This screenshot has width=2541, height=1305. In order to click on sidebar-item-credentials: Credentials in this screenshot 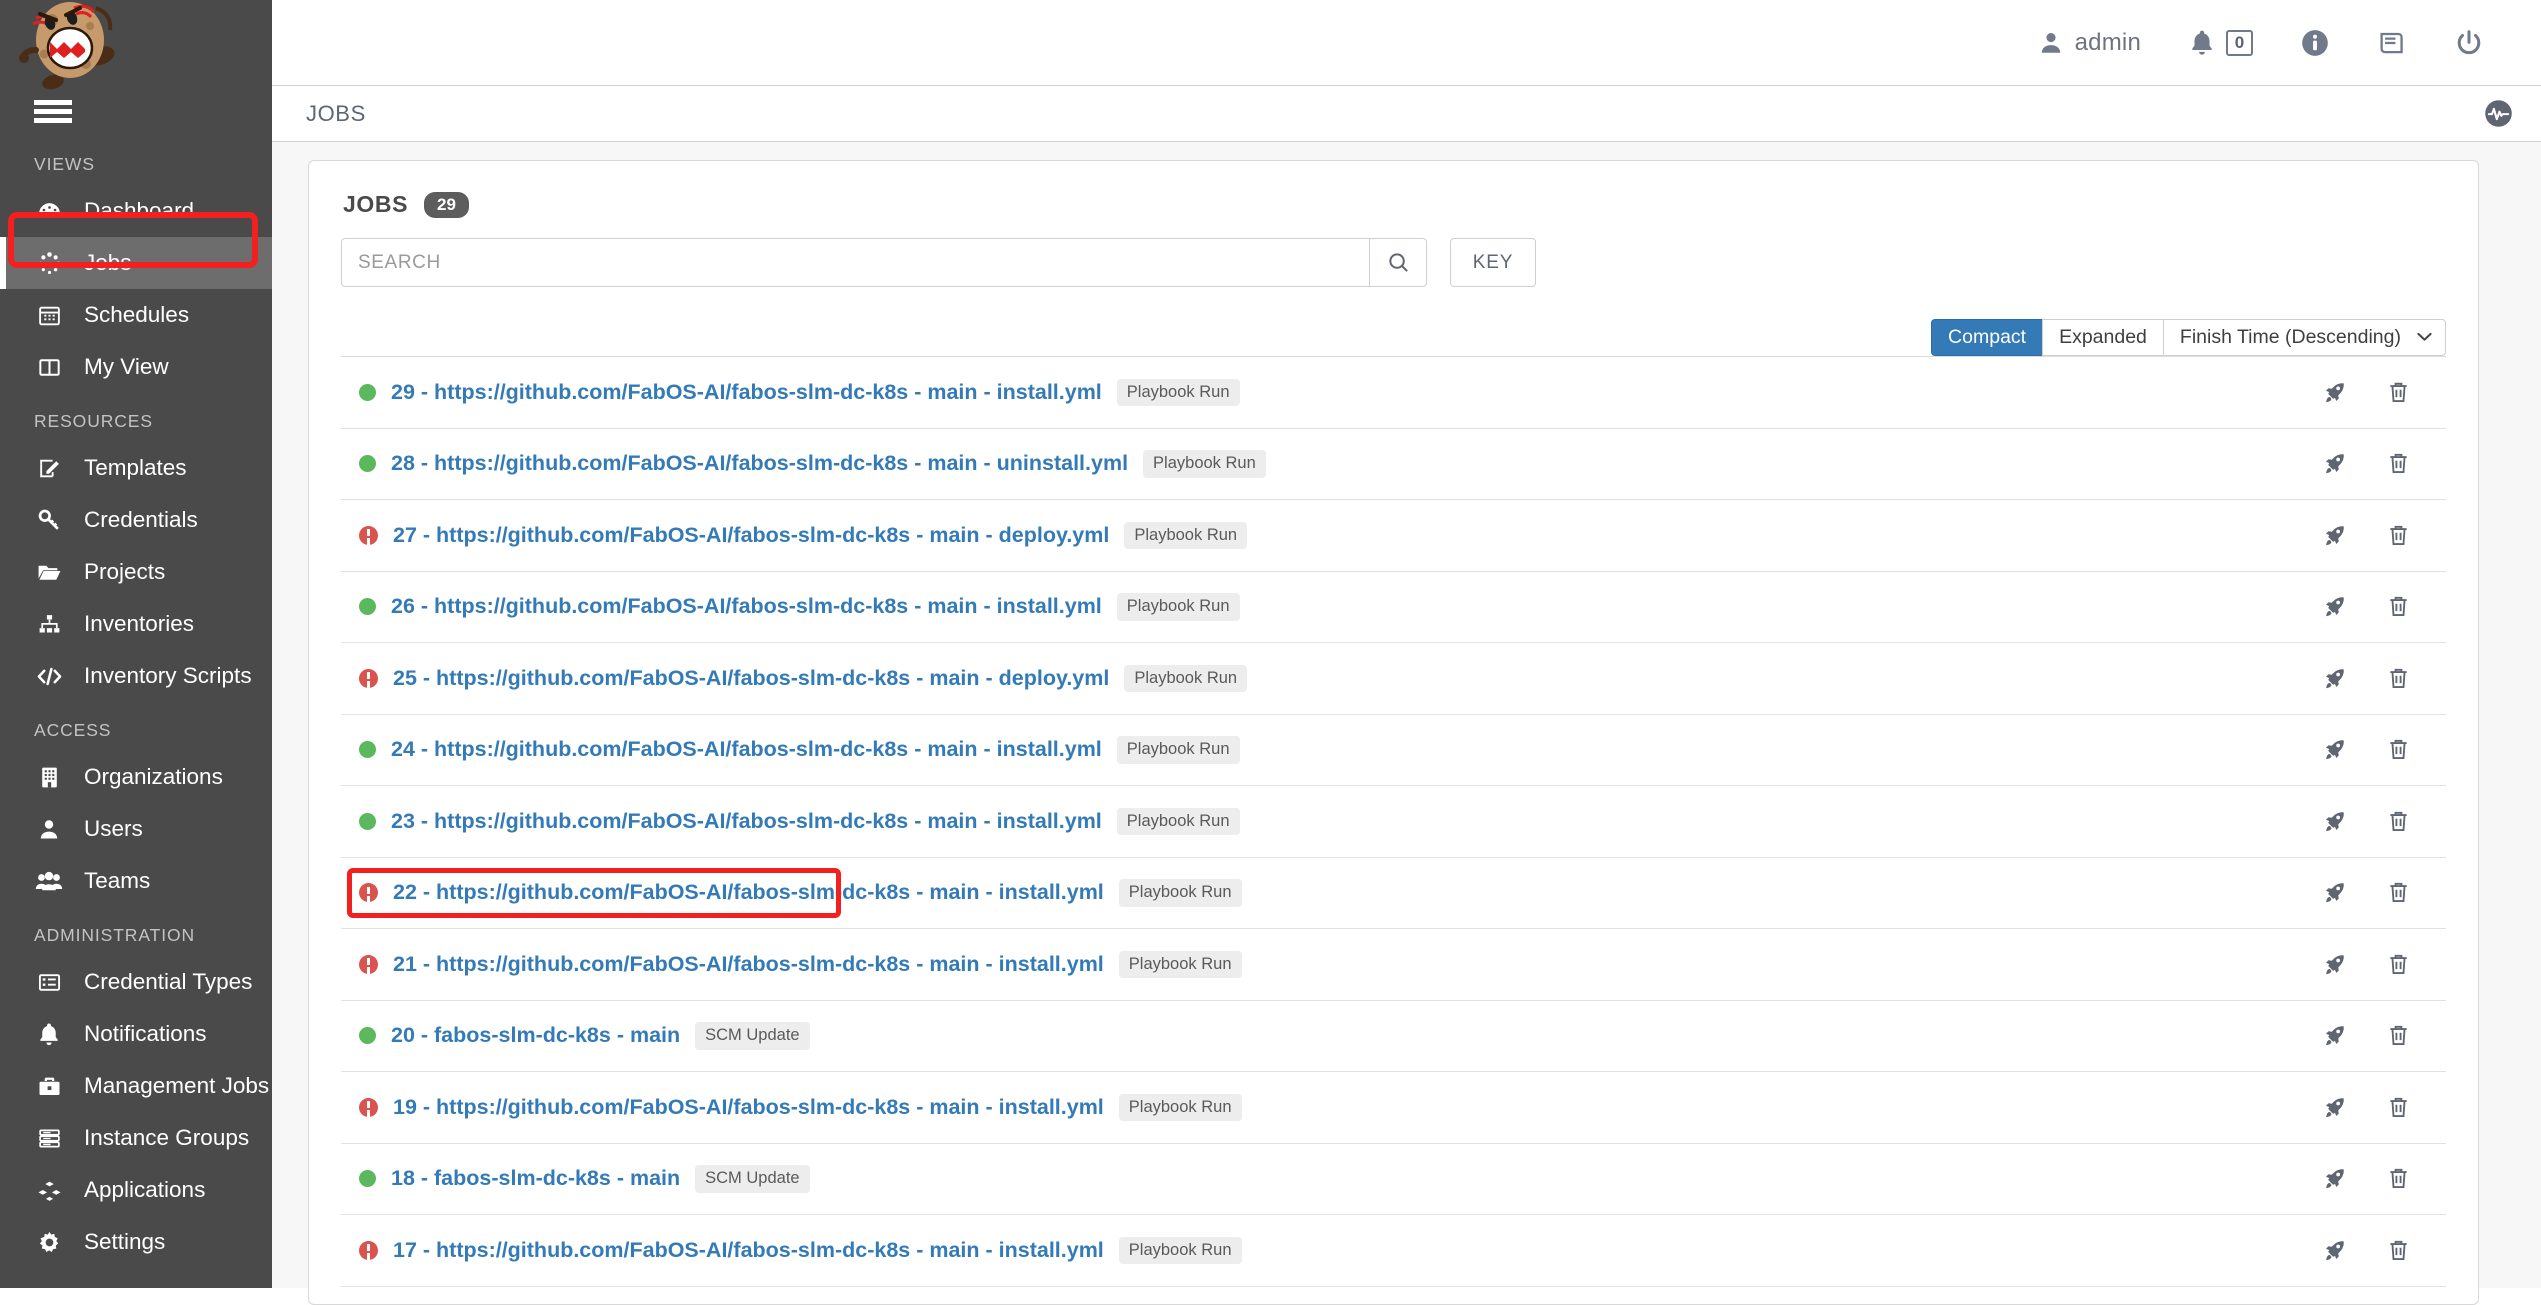, I will do `click(136, 520)`.